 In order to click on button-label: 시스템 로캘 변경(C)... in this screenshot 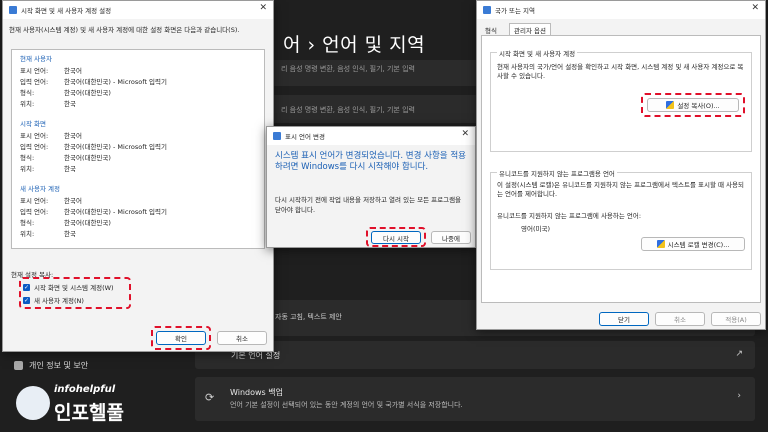, I will do `click(698, 245)`.